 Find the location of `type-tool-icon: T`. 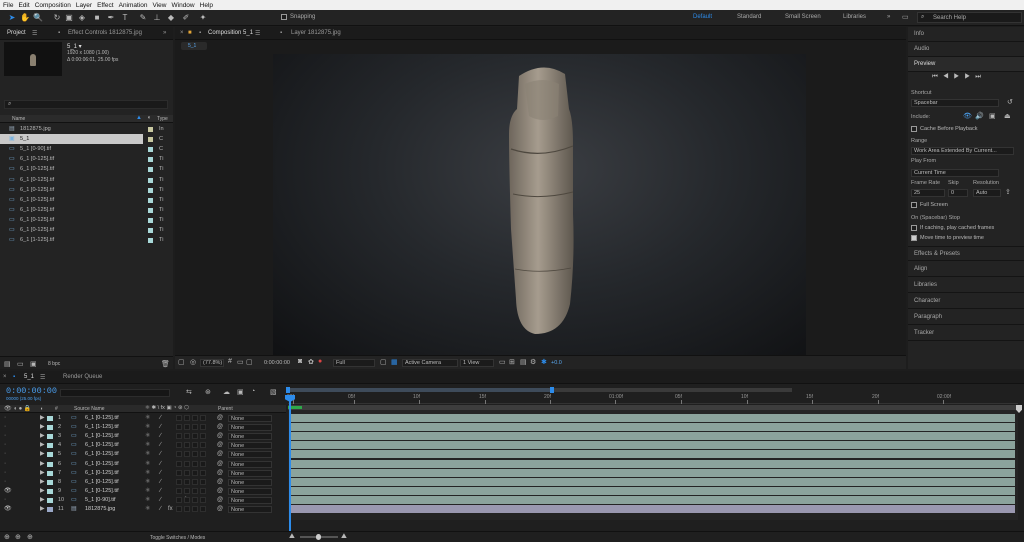

type-tool-icon: T is located at coordinates (125, 17).